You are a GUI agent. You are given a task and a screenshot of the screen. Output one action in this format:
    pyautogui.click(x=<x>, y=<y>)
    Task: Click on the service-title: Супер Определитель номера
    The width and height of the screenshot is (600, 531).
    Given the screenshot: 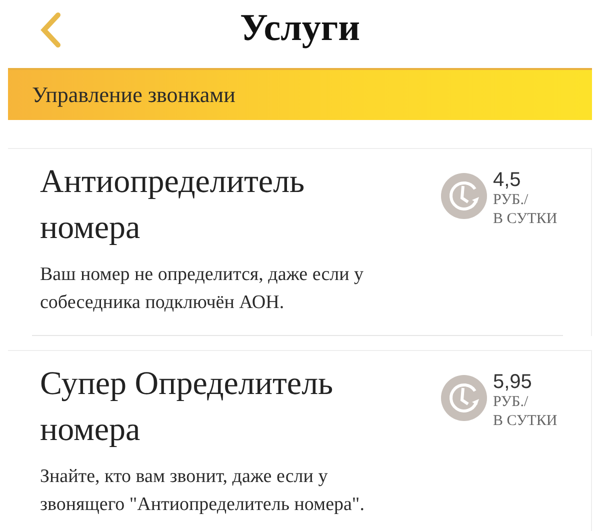 What is the action you would take?
    pyautogui.click(x=187, y=407)
    